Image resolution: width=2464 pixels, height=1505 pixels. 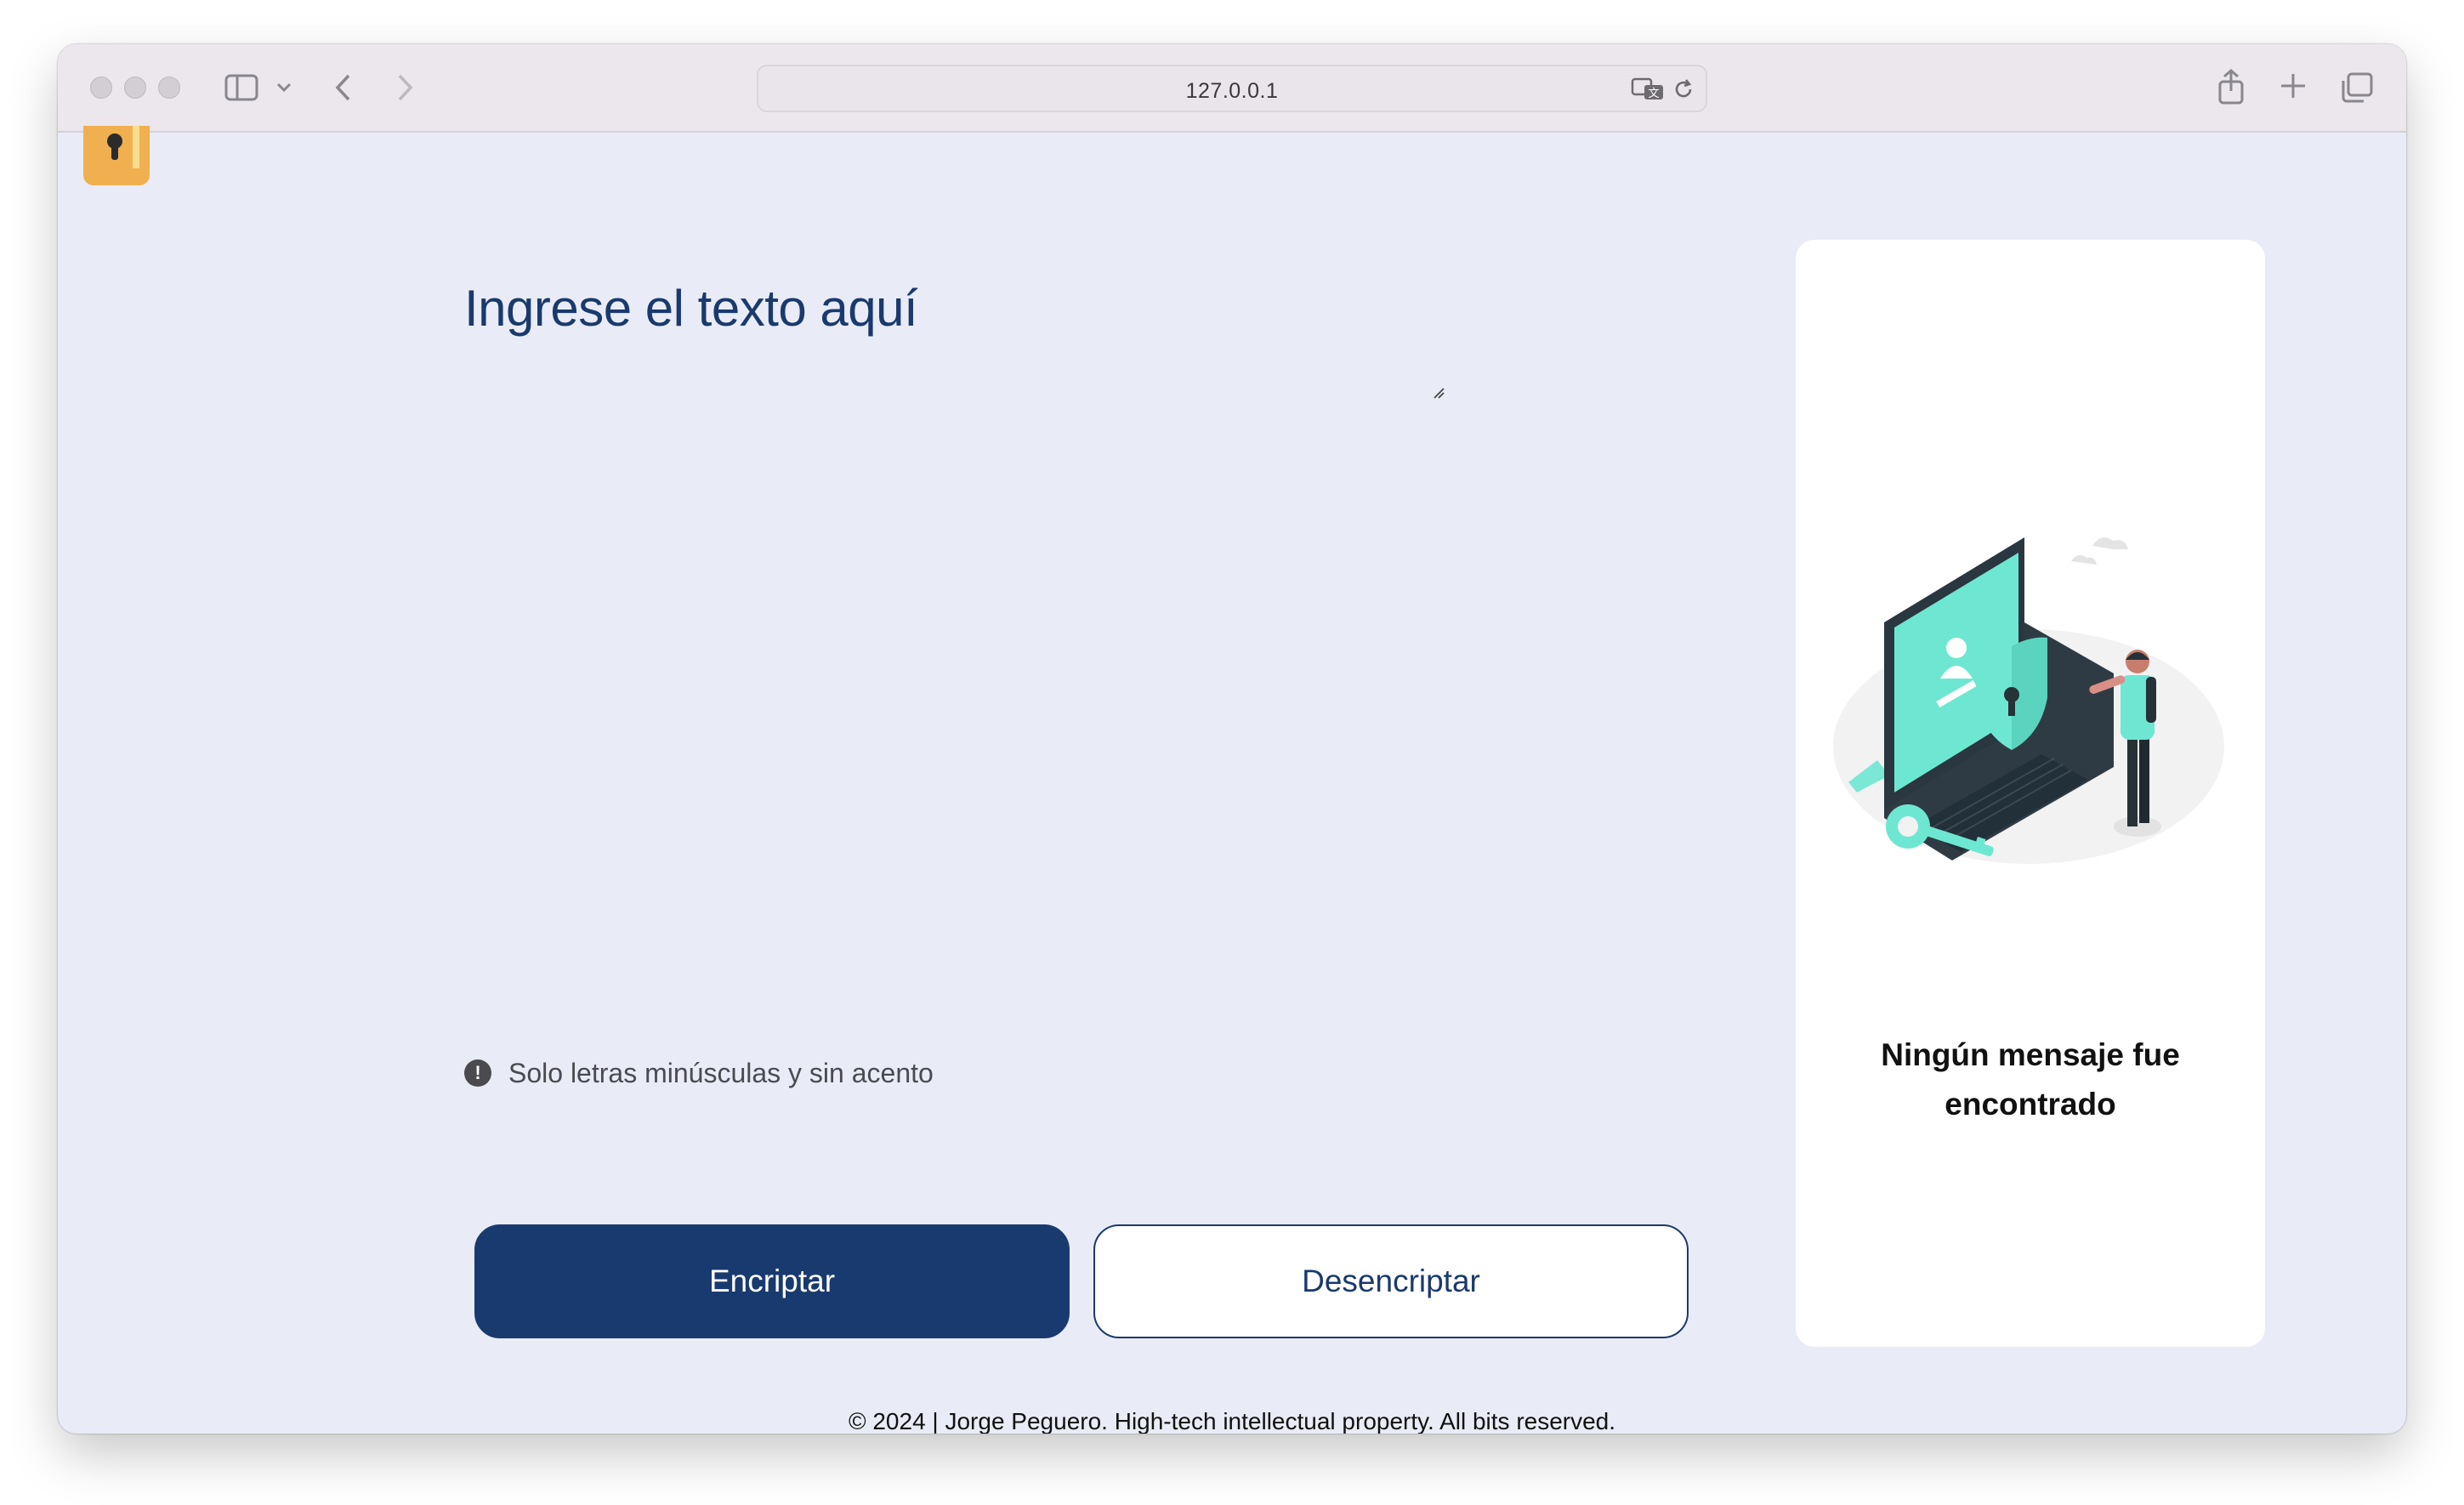 I want to click on no-message-text: Ningún mensaje fue encontrado, so click(x=2030, y=1079).